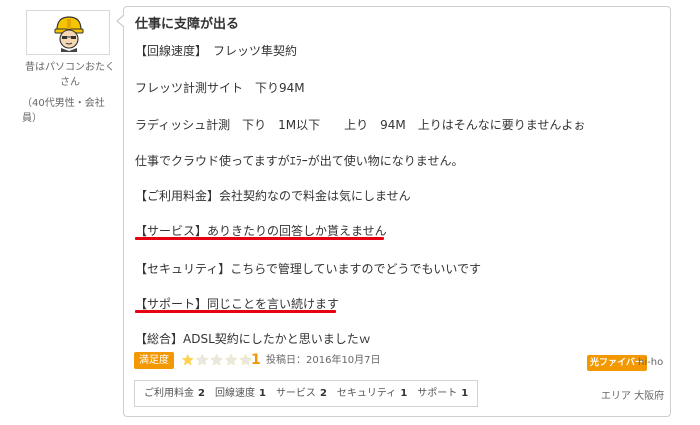 The image size is (700, 425). What do you see at coordinates (240, 393) in the screenshot?
I see `score-speed: 回線速度 1` at bounding box center [240, 393].